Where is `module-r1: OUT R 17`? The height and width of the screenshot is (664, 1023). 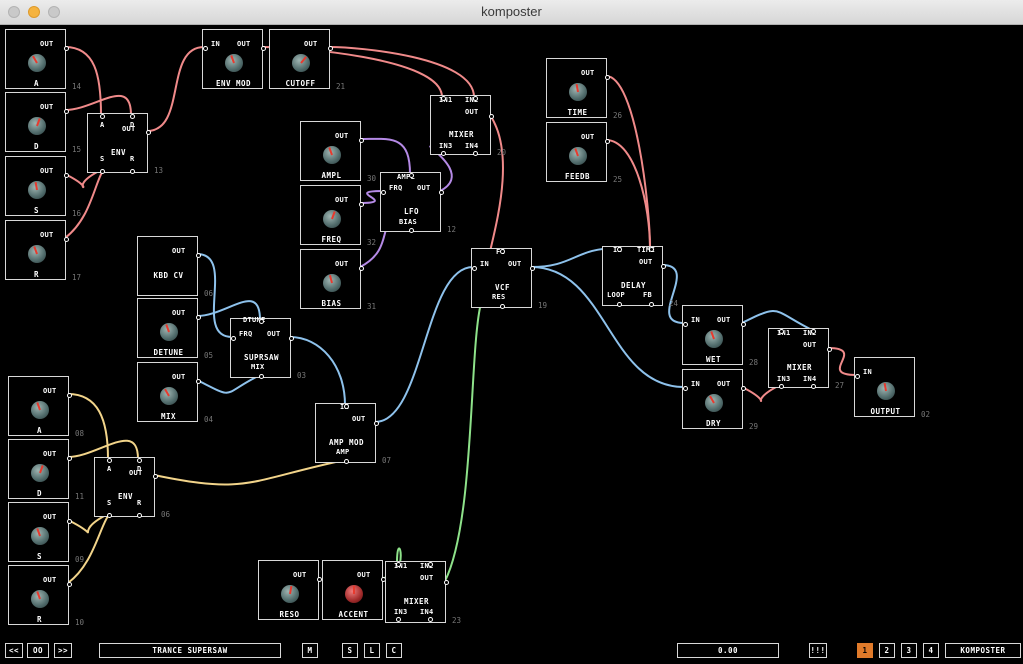
module-r1: OUT R 17 is located at coordinates (43, 251).